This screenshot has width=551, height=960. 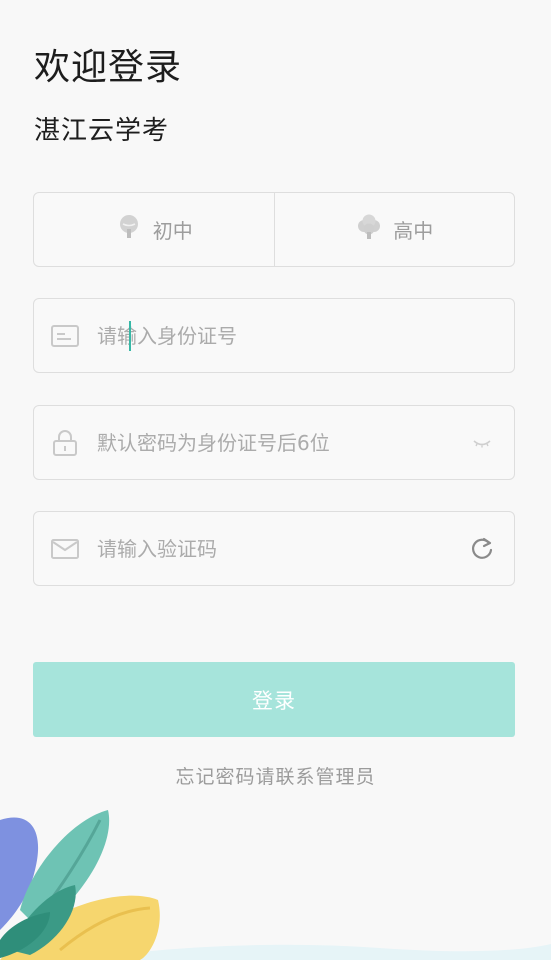 I want to click on option-senior-high-label: 高中, so click(x=413, y=231).